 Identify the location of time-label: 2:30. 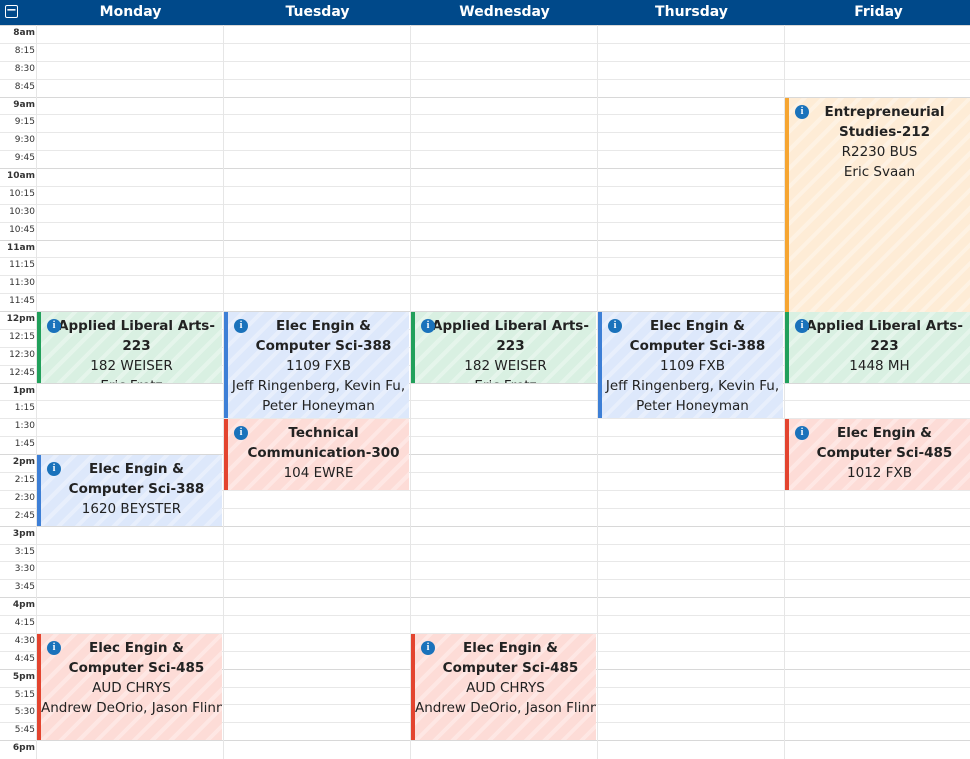
(24, 498).